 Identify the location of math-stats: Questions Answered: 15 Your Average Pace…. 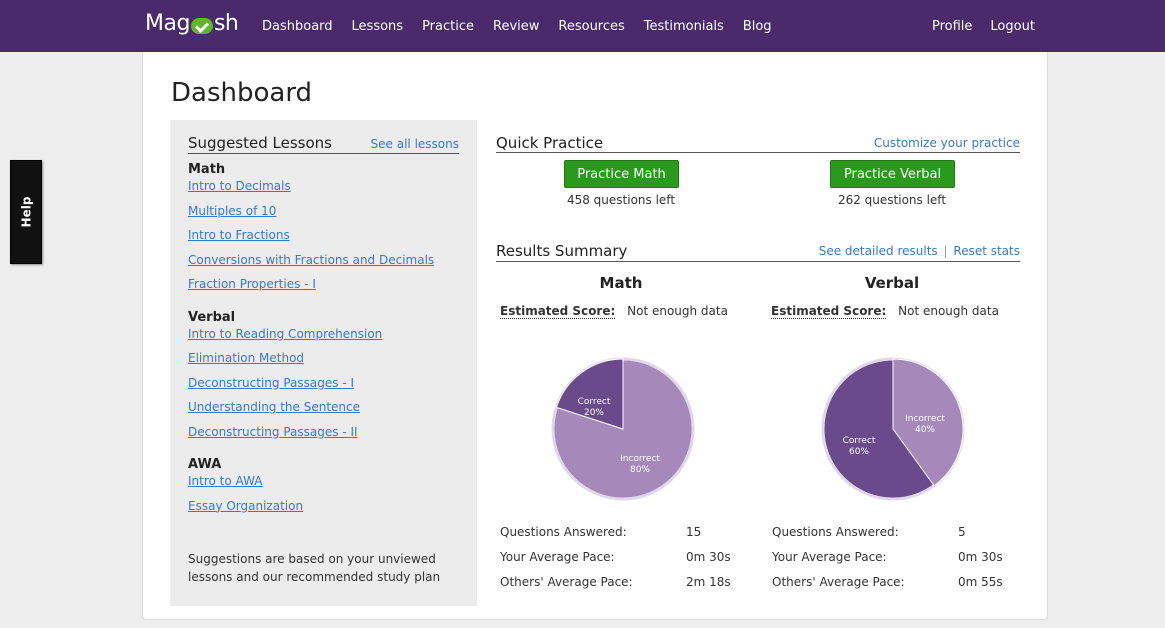
(620, 562).